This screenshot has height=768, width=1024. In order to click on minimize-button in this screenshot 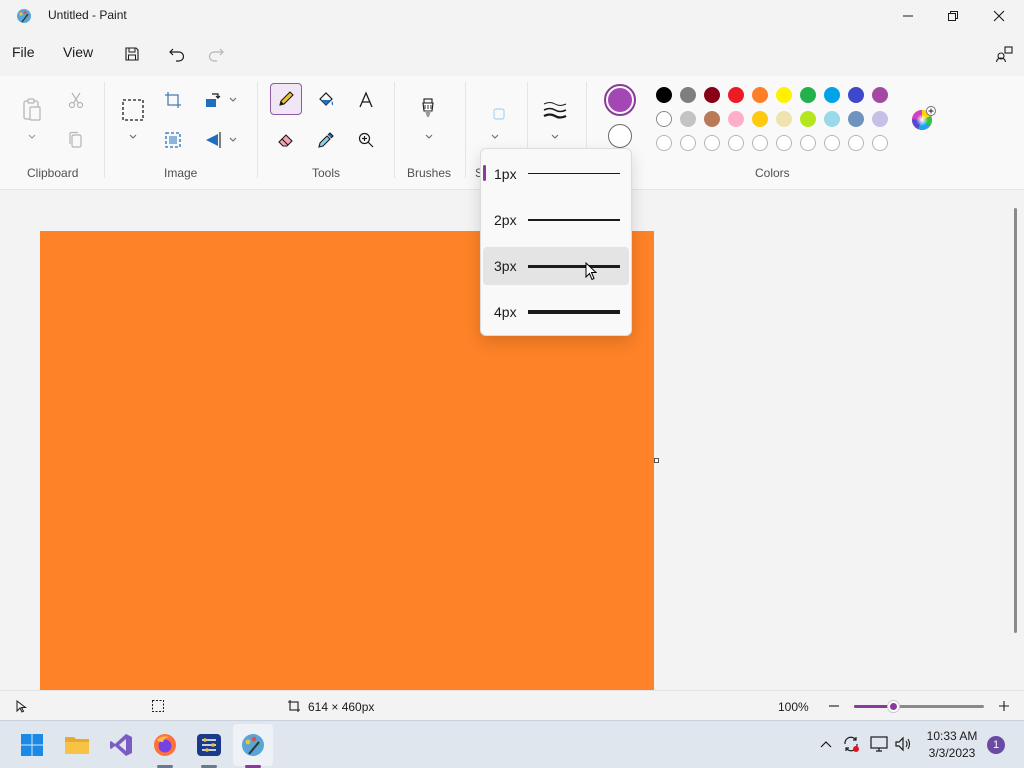, I will do `click(908, 16)`.